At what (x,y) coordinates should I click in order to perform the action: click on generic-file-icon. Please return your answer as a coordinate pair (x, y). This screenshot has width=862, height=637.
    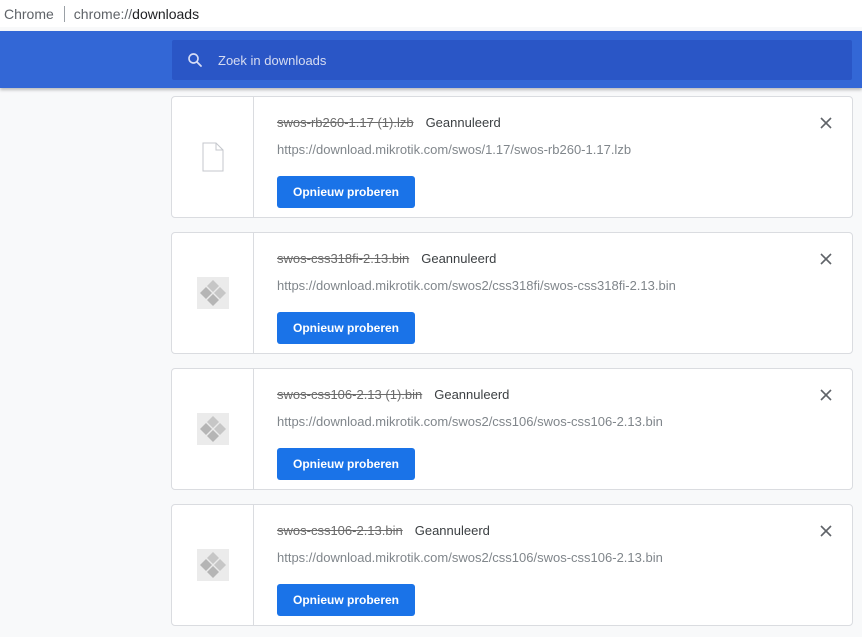
    Looking at the image, I should click on (212, 157).